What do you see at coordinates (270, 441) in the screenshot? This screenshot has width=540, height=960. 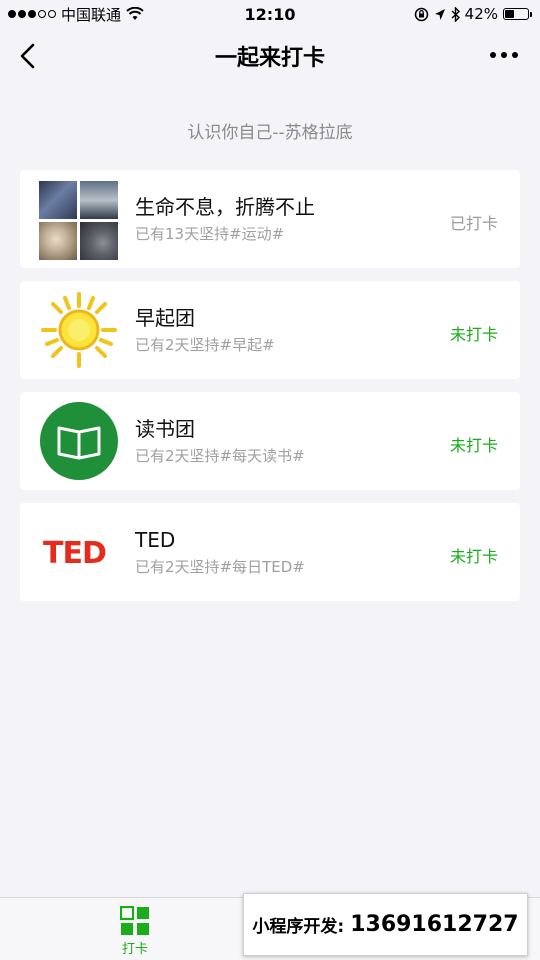 I see `group-card-reading: 读书团 已有2天坚持#每天读书# 未打卡` at bounding box center [270, 441].